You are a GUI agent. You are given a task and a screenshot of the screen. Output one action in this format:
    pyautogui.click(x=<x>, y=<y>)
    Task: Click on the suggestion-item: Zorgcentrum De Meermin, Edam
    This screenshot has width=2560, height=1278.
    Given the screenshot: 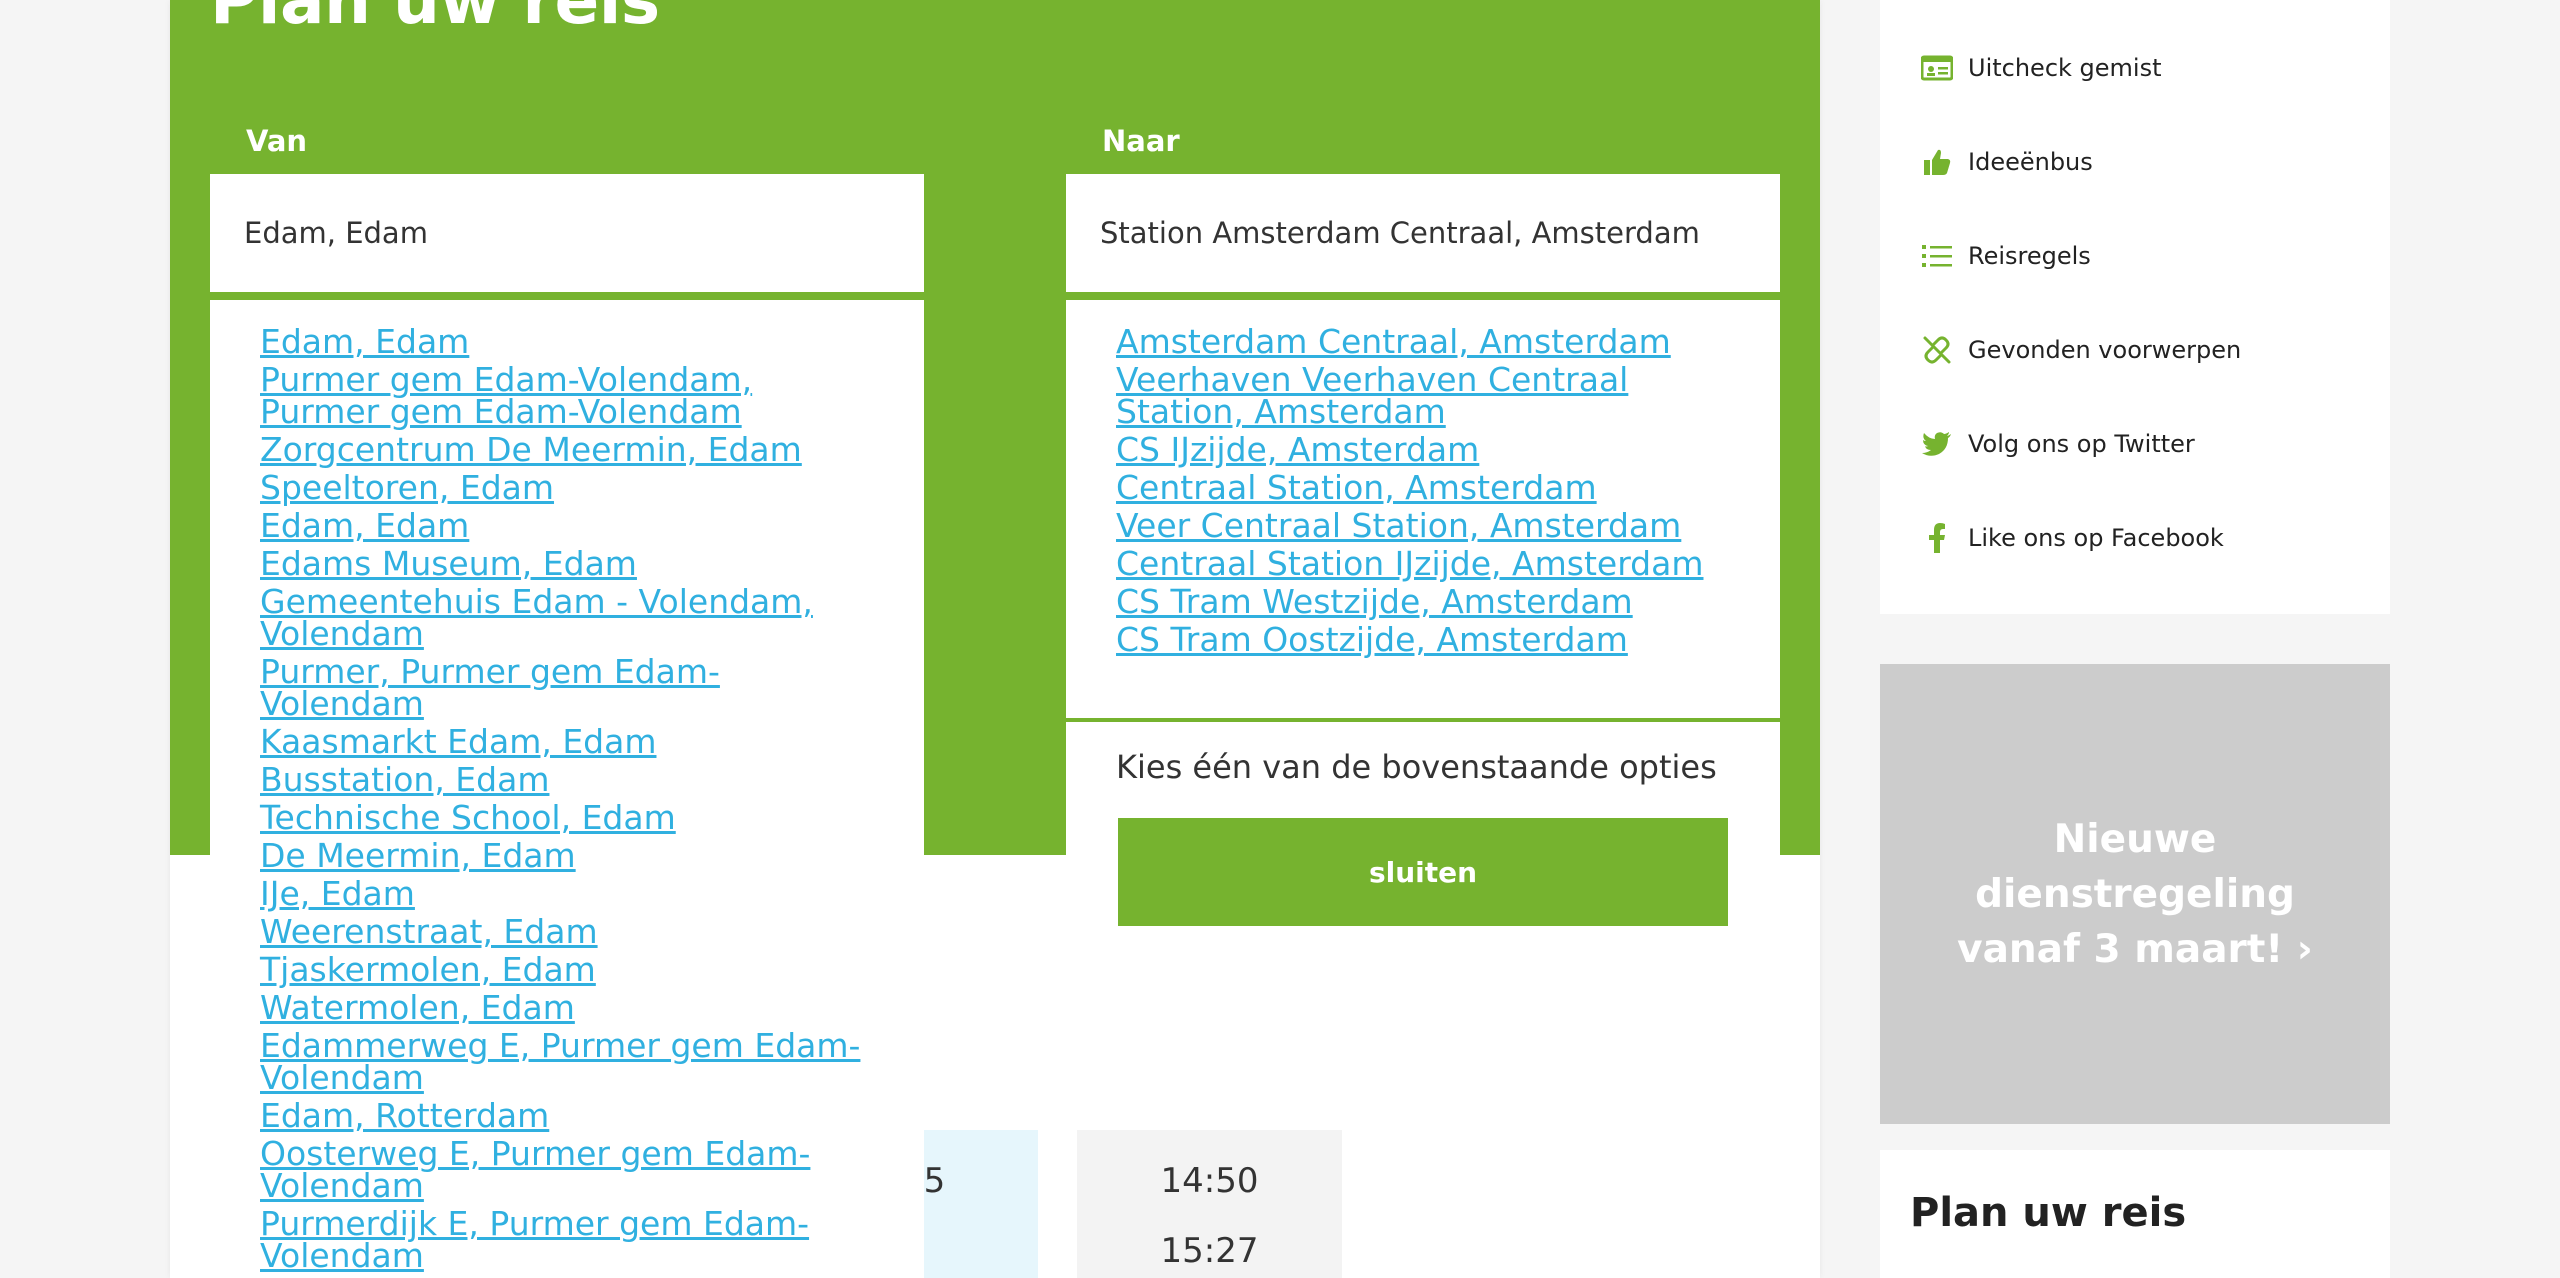 What is the action you would take?
    pyautogui.click(x=567, y=449)
    